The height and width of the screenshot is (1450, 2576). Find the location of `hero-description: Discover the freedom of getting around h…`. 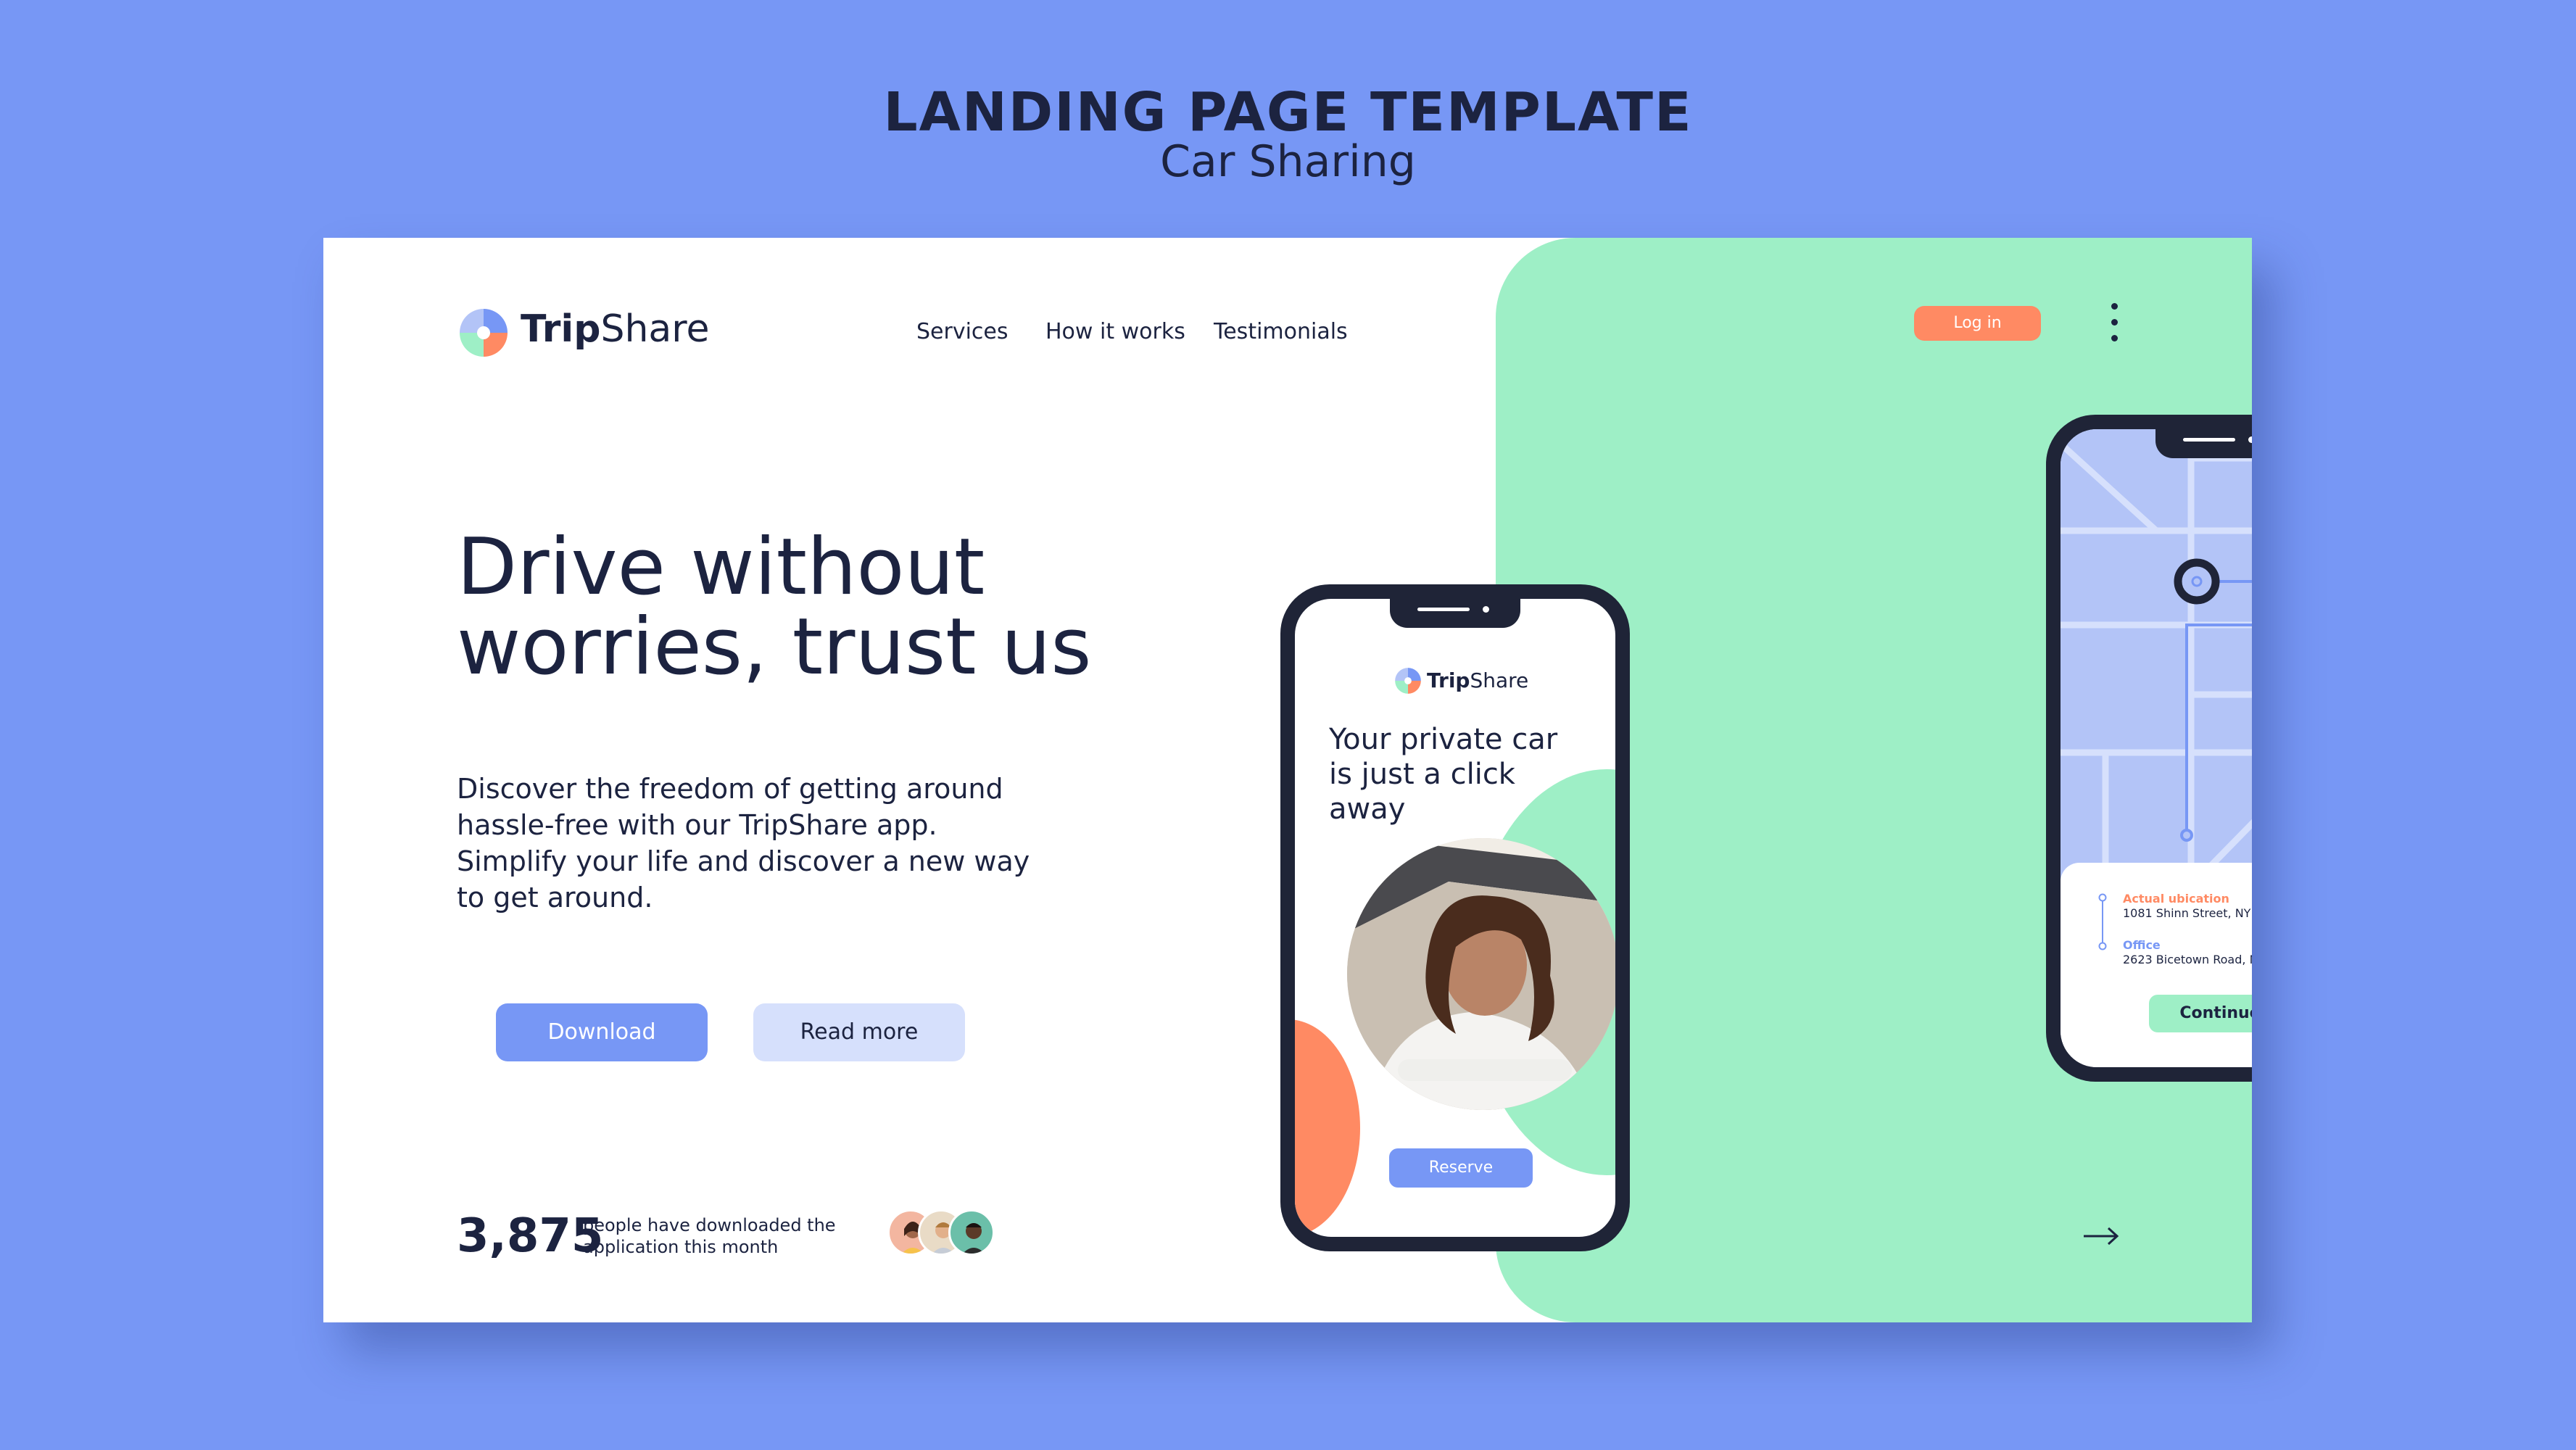

hero-description: Discover the freedom of getting around h… is located at coordinates (744, 843).